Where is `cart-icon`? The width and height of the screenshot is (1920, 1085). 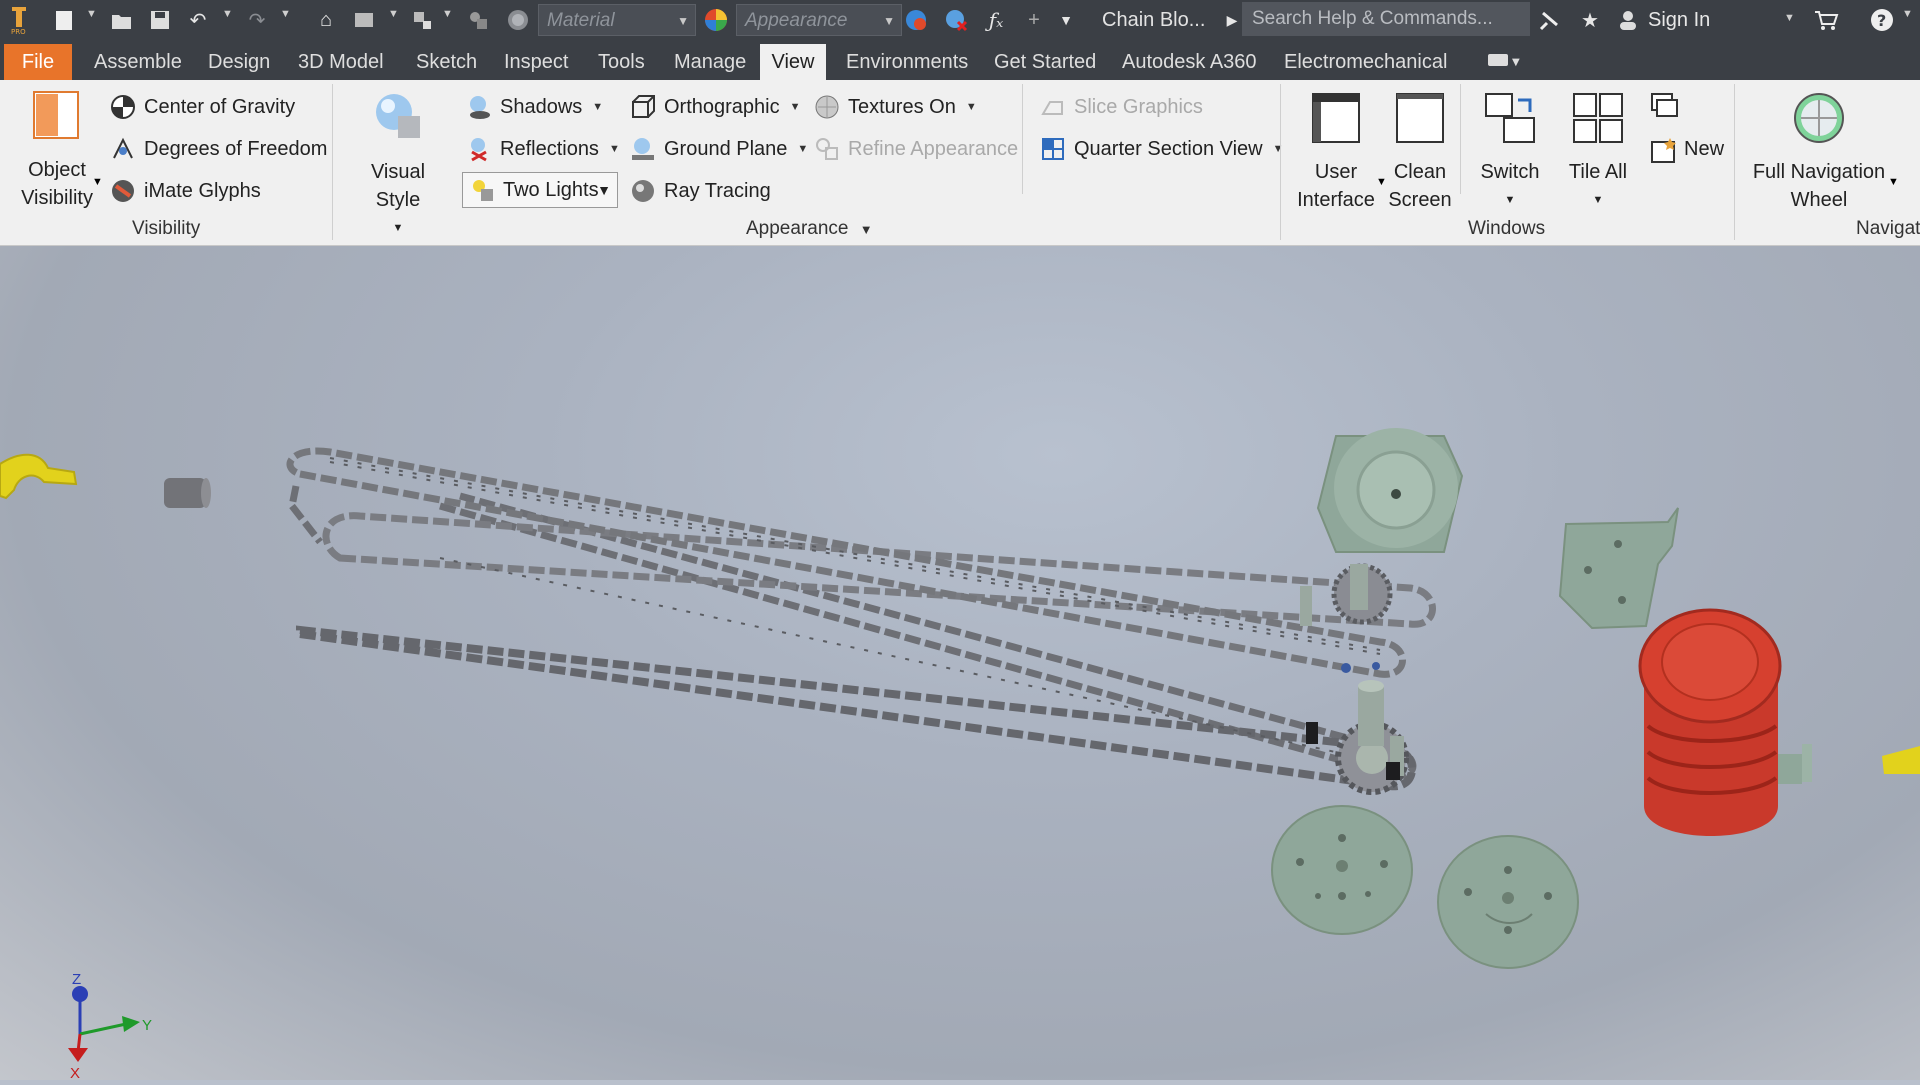
cart-icon is located at coordinates (1826, 20).